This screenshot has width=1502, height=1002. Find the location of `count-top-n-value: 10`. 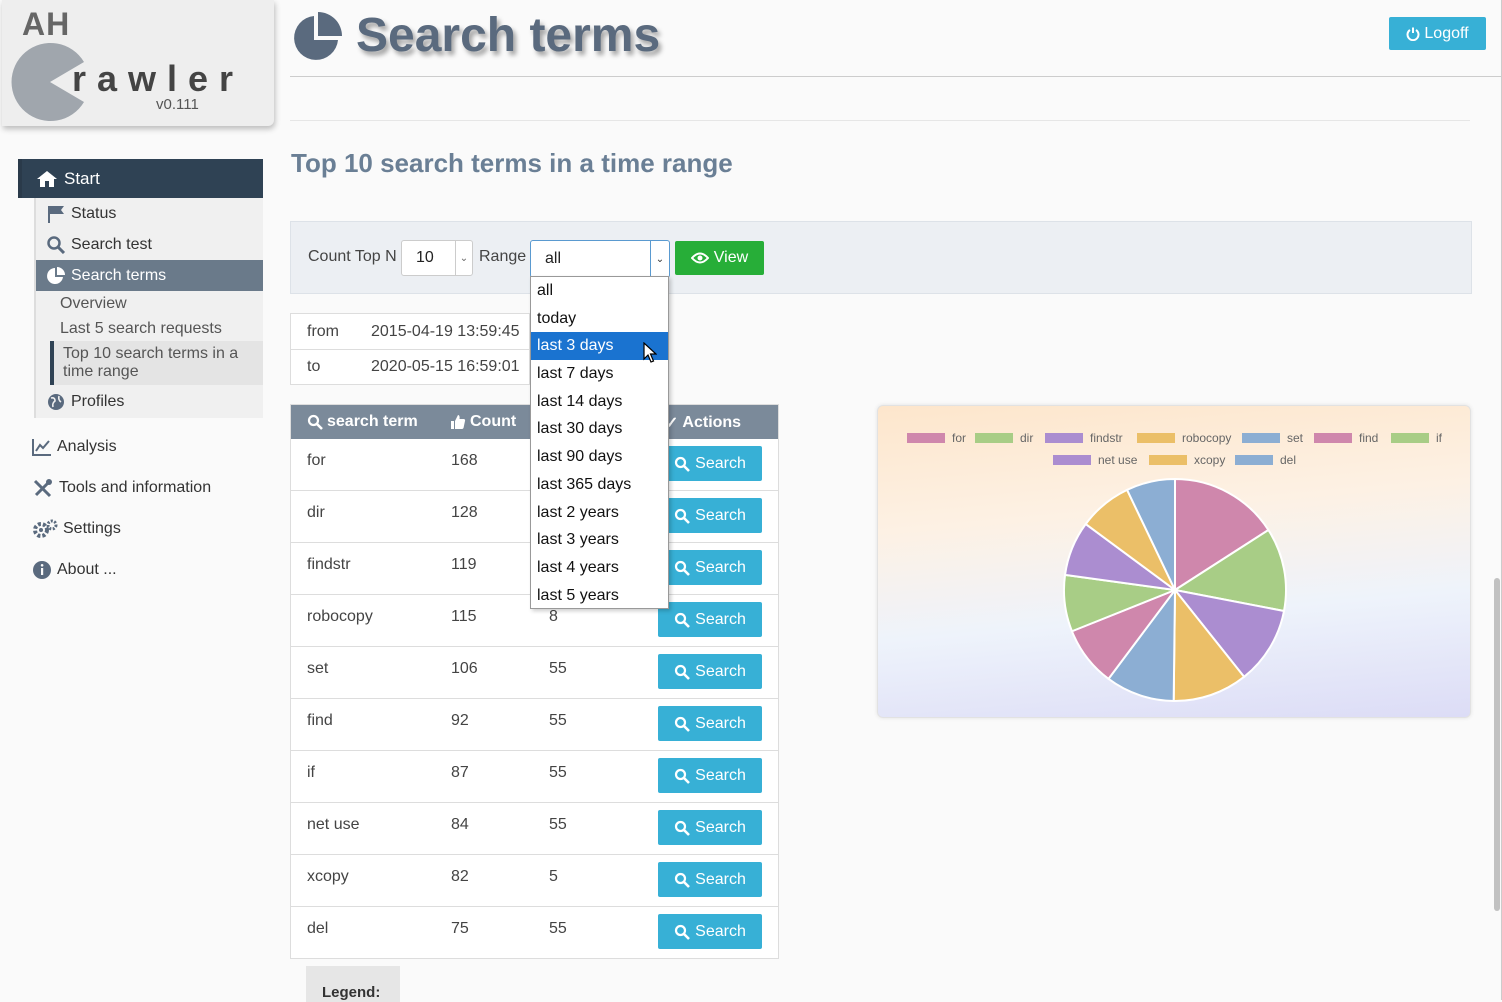

count-top-n-value: 10 is located at coordinates (425, 257).